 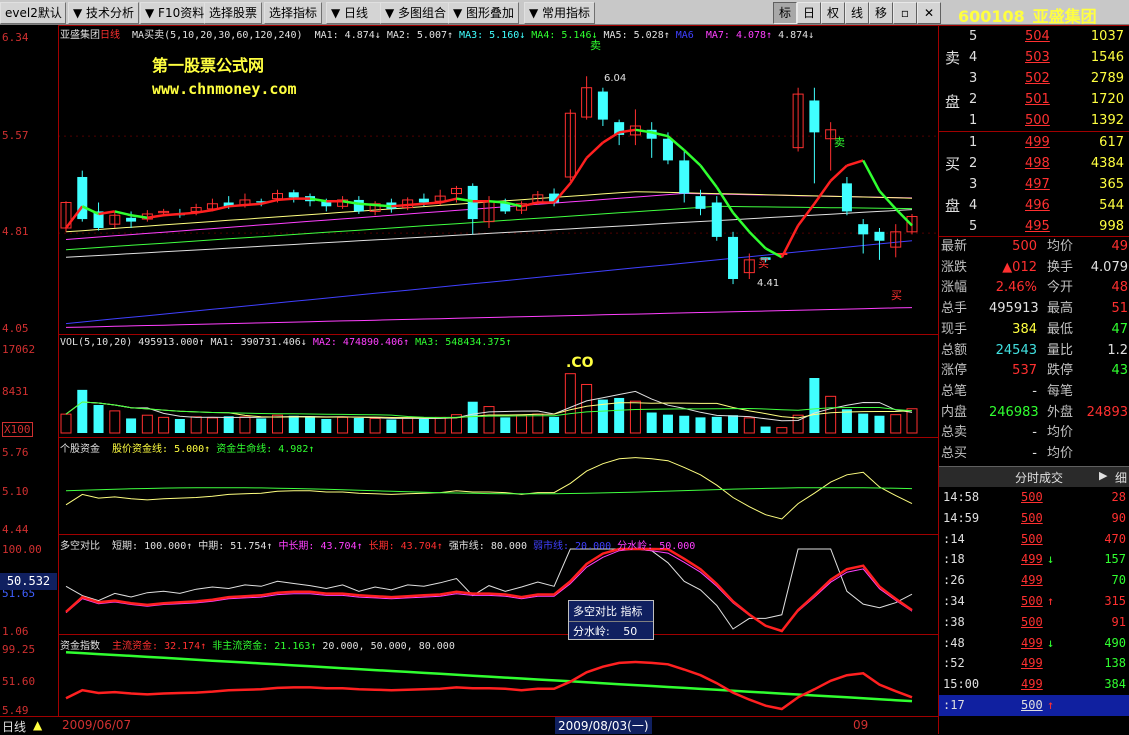 What do you see at coordinates (1034, 580) in the screenshot?
I see `tick-row: :26 499 70` at bounding box center [1034, 580].